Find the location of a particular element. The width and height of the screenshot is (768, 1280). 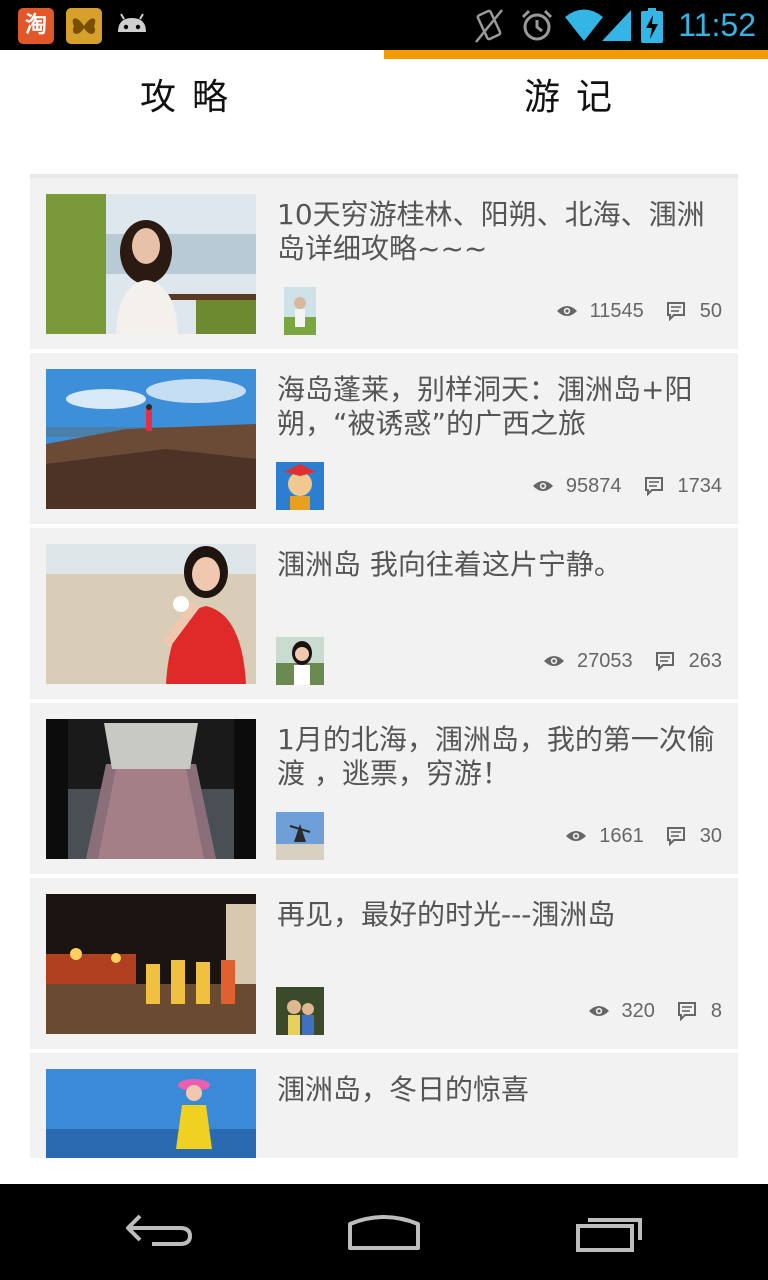

post-title: 涠洲岛 我向往着这片宁静。 is located at coordinates (449, 564).